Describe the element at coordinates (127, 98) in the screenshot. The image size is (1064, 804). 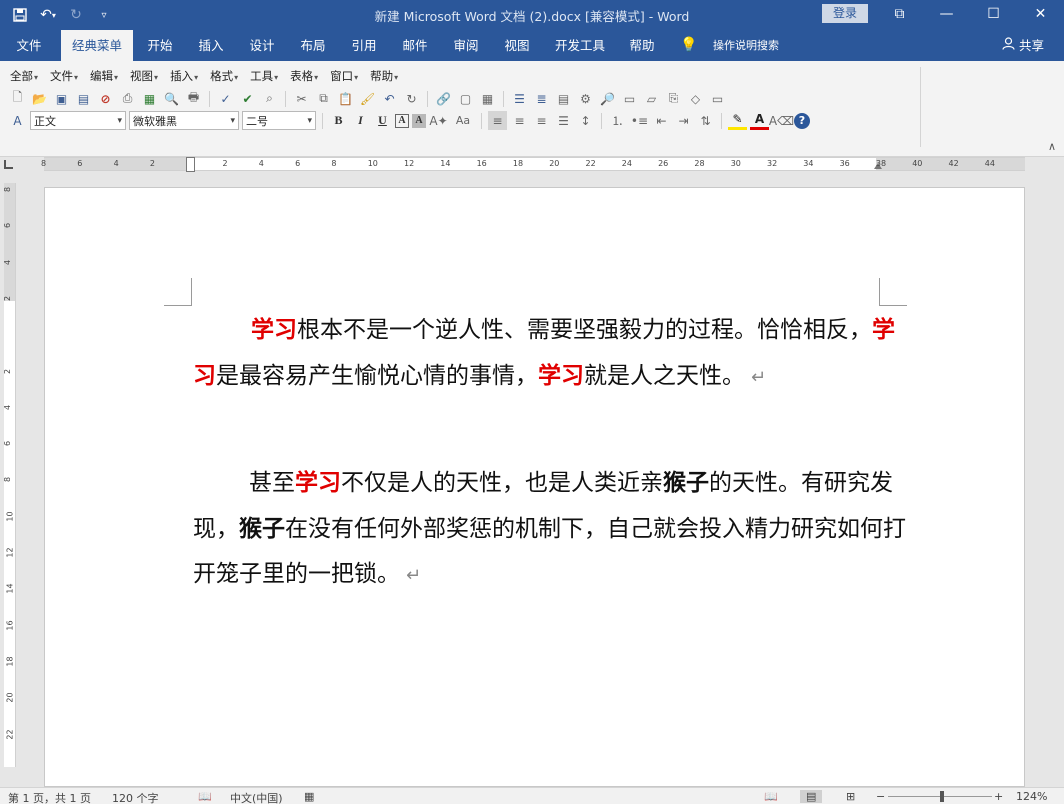
I see `print-preview-icon: ⎙` at that location.